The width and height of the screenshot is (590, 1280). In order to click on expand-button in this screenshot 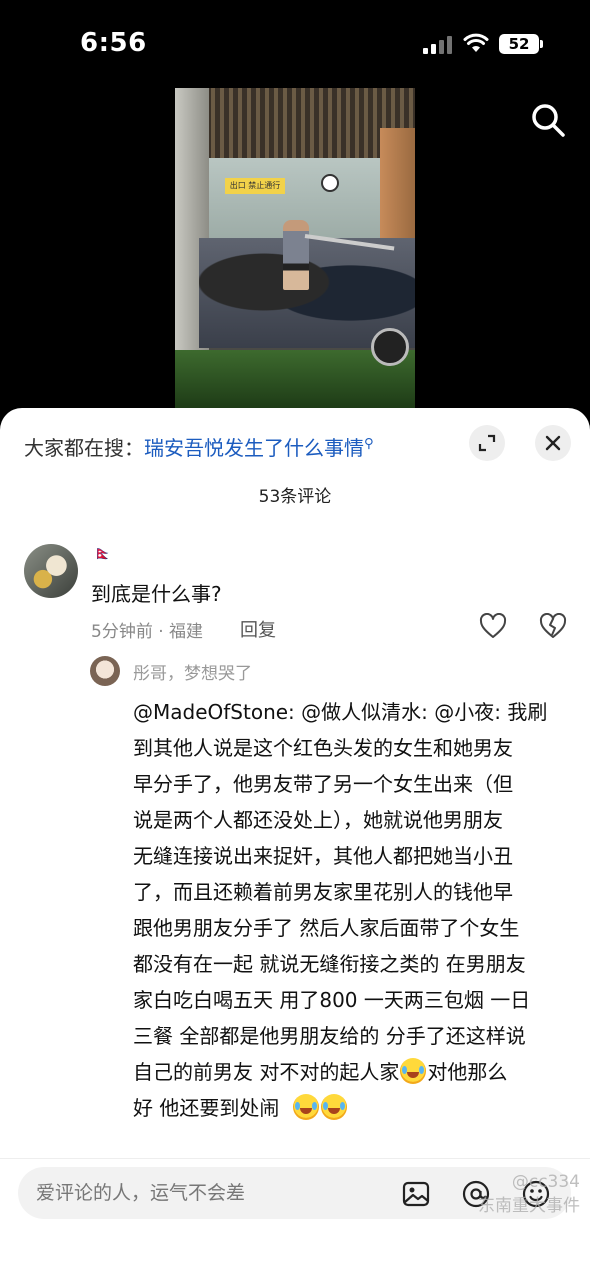, I will do `click(487, 443)`.